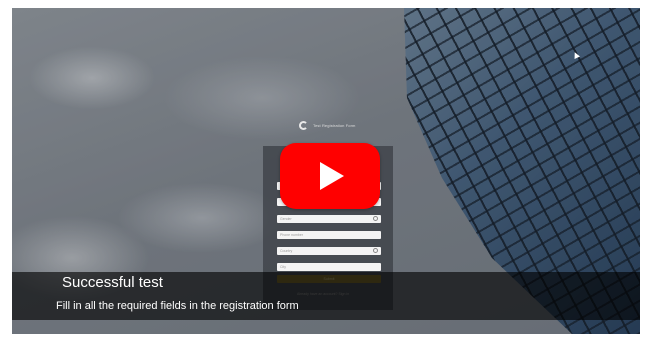 The width and height of the screenshot is (652, 340). I want to click on logo-icon, so click(303, 125).